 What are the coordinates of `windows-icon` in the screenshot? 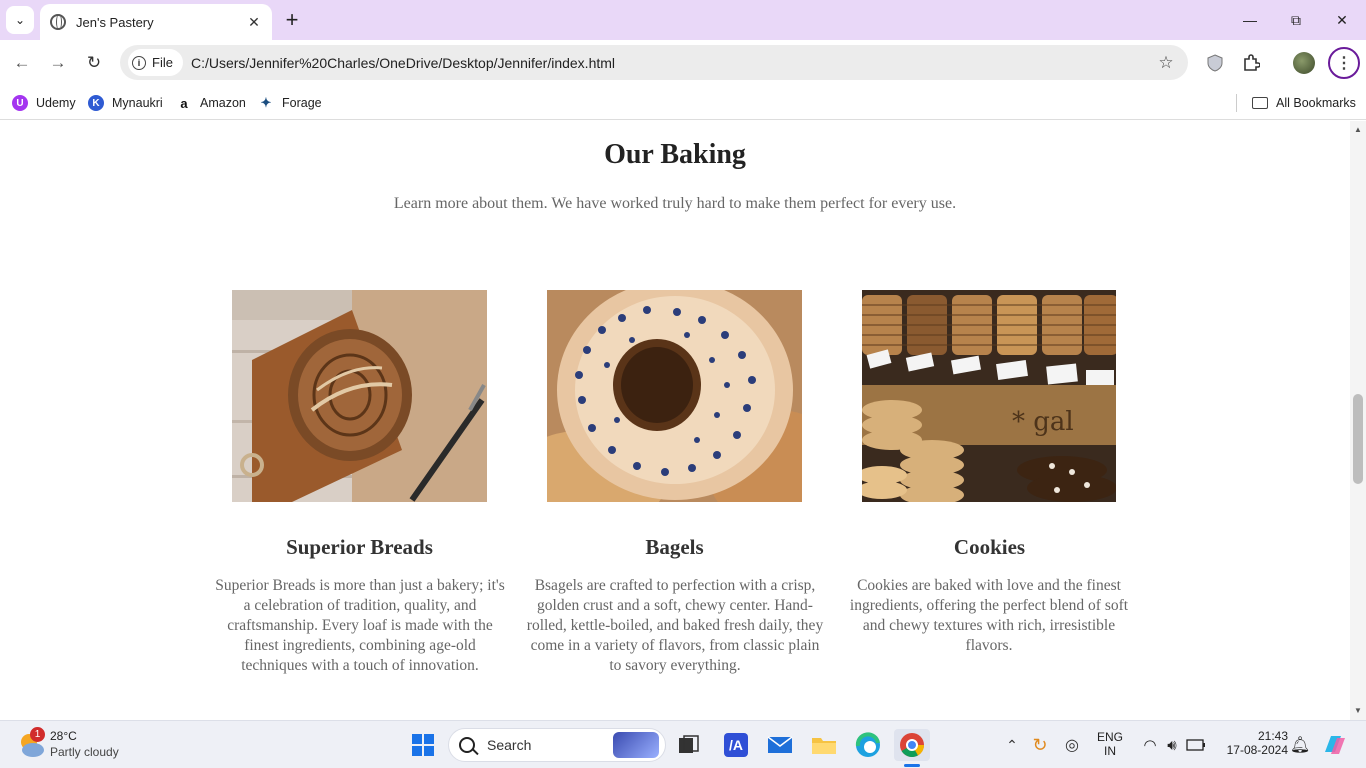 It's located at (423, 745).